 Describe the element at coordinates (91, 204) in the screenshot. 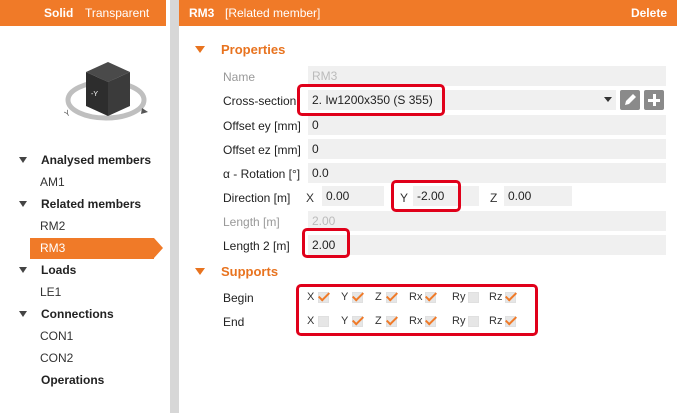

I see `tree-item-related-members: Related members` at that location.